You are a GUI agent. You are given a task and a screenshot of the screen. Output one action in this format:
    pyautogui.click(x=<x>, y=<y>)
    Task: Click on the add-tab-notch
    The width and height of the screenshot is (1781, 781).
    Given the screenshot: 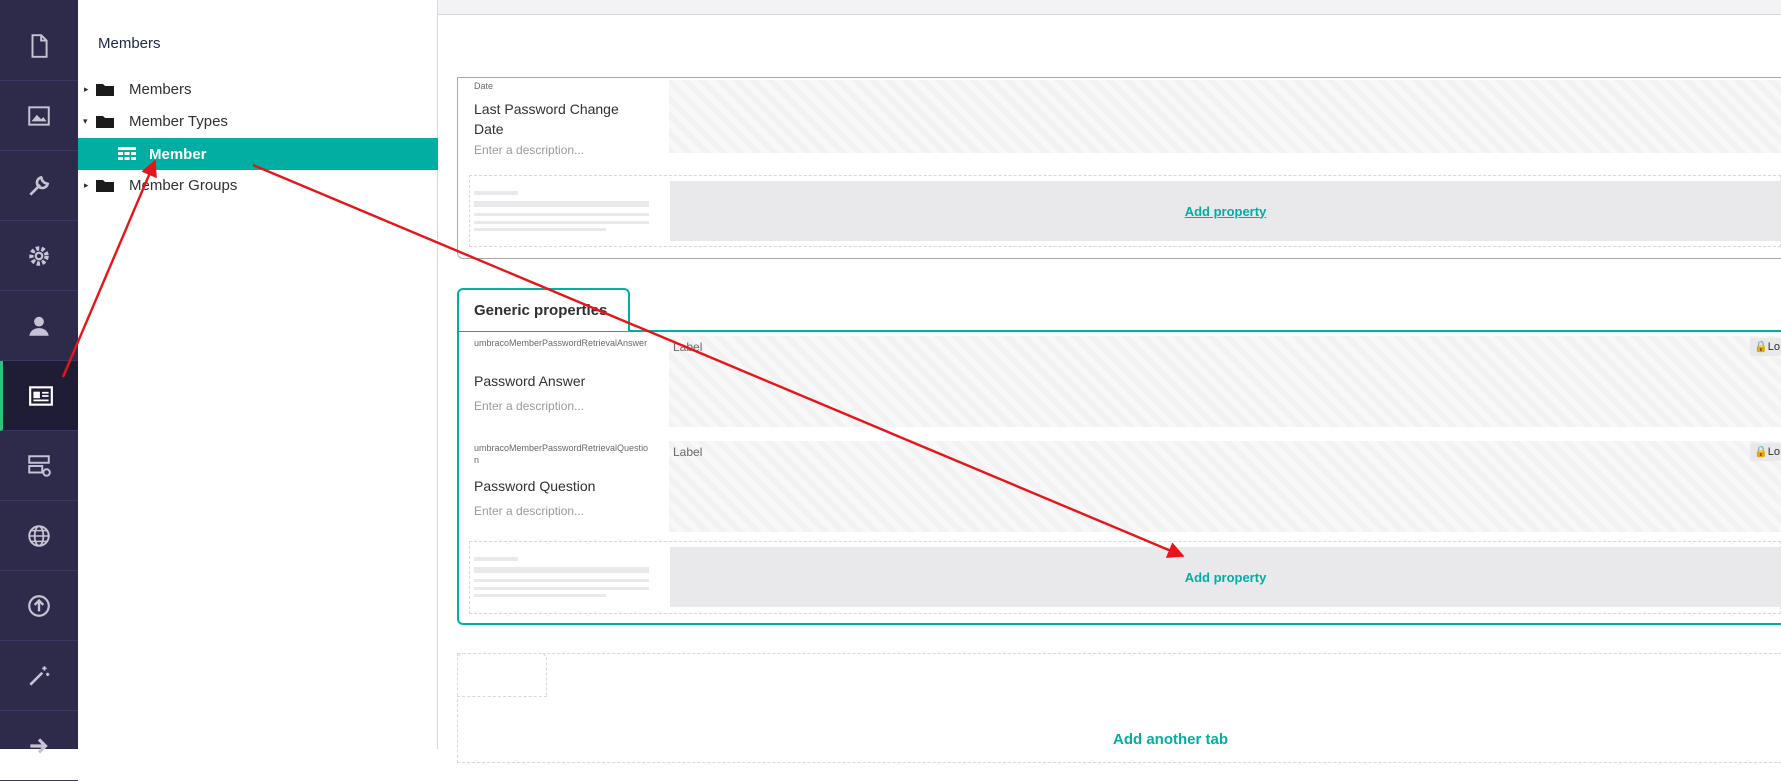 What is the action you would take?
    pyautogui.click(x=502, y=675)
    